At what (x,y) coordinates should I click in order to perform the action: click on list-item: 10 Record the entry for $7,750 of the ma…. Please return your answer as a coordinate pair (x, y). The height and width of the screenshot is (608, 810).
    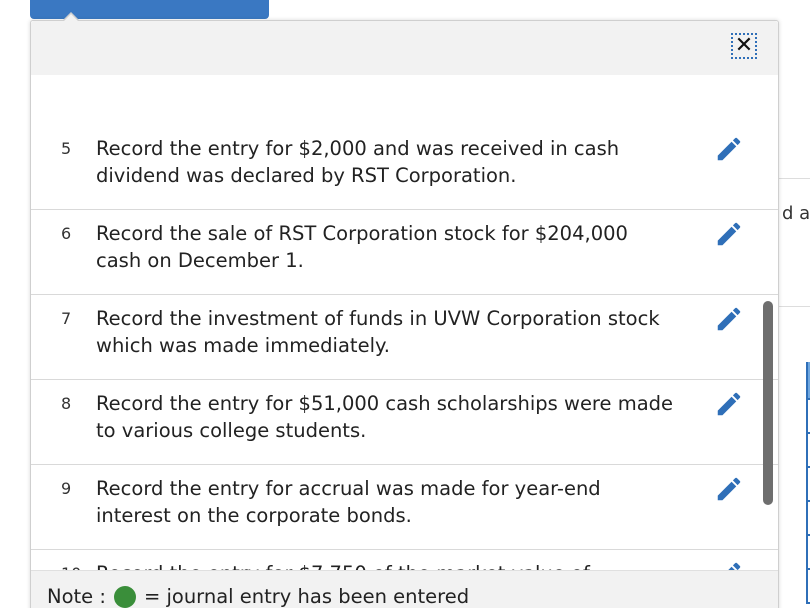
    Looking at the image, I should click on (404, 560).